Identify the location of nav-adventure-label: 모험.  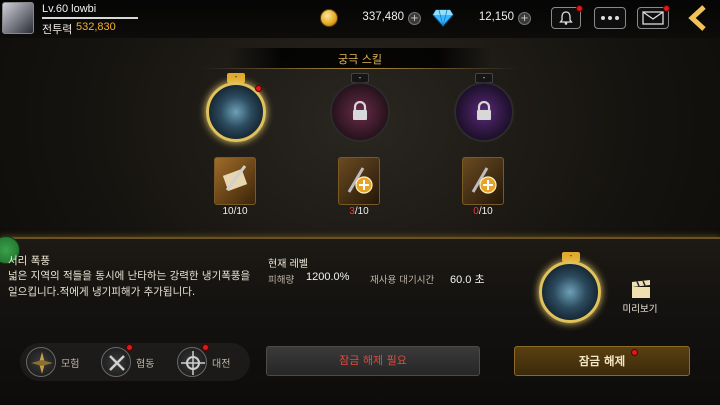
(70, 364).